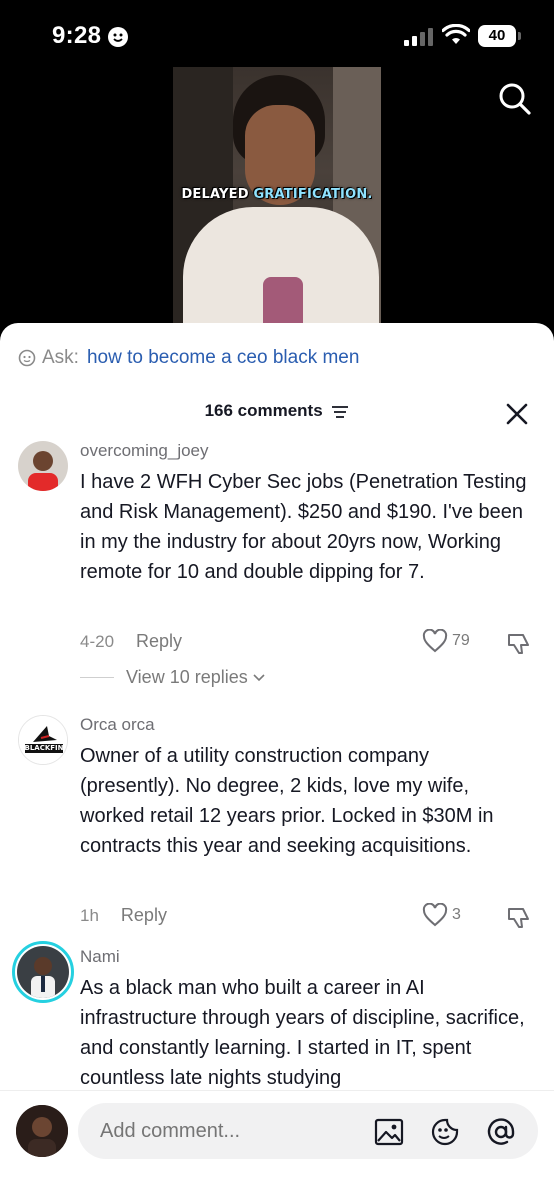 This screenshot has height=1199, width=554. Describe the element at coordinates (77, 35) in the screenshot. I see `status-time: 9:28` at that location.